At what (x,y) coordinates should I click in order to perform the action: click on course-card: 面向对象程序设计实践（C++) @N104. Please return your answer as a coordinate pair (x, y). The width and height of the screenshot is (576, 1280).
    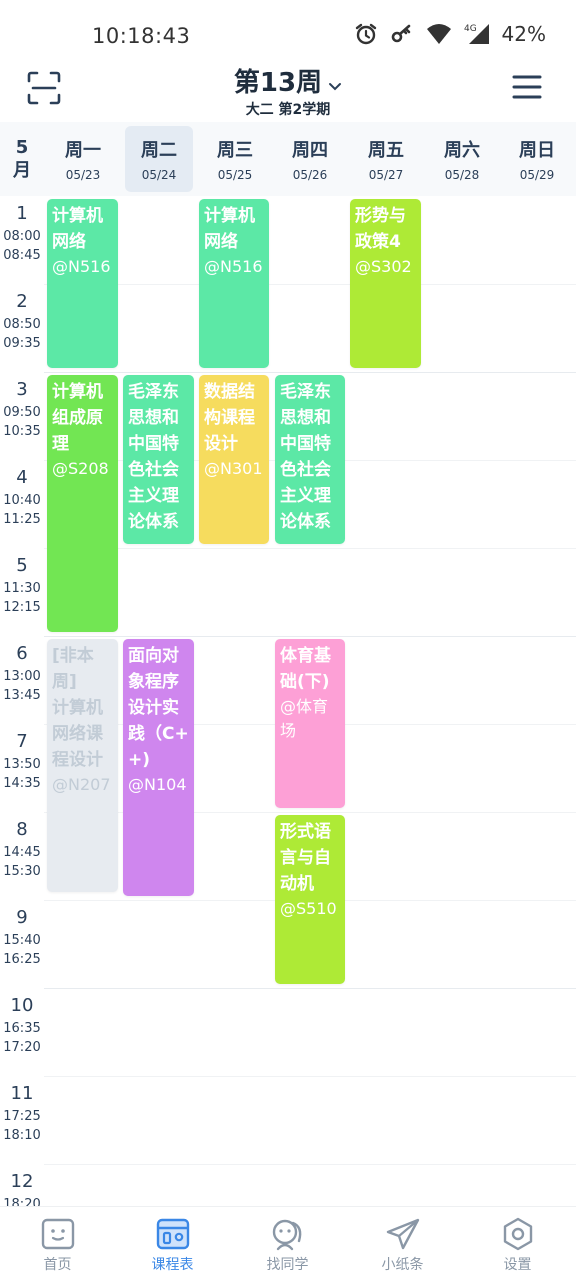
    Looking at the image, I should click on (158, 767).